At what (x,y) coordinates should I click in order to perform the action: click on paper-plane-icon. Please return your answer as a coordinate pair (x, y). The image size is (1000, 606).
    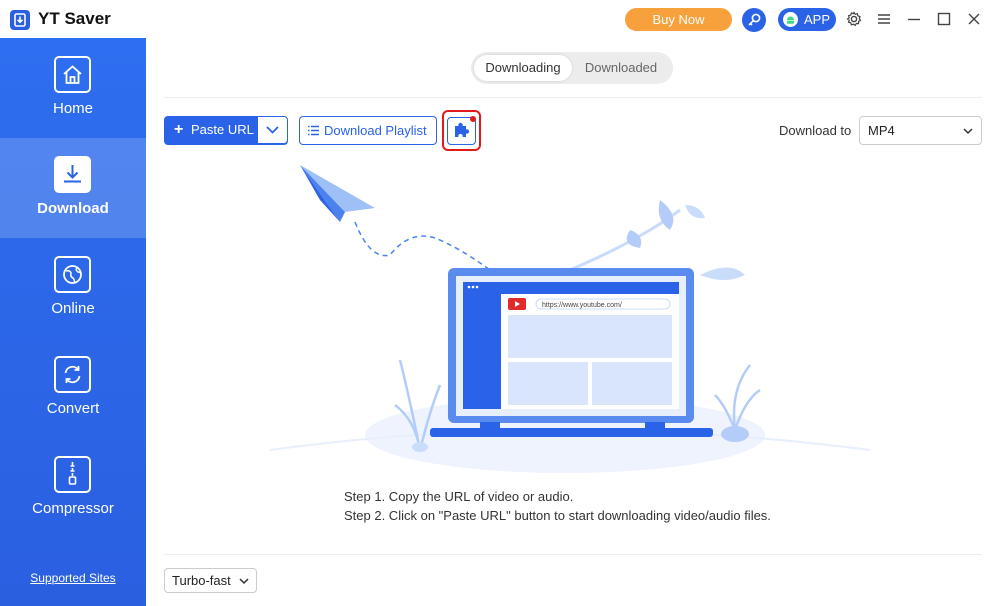
    Looking at the image, I should click on (337, 193).